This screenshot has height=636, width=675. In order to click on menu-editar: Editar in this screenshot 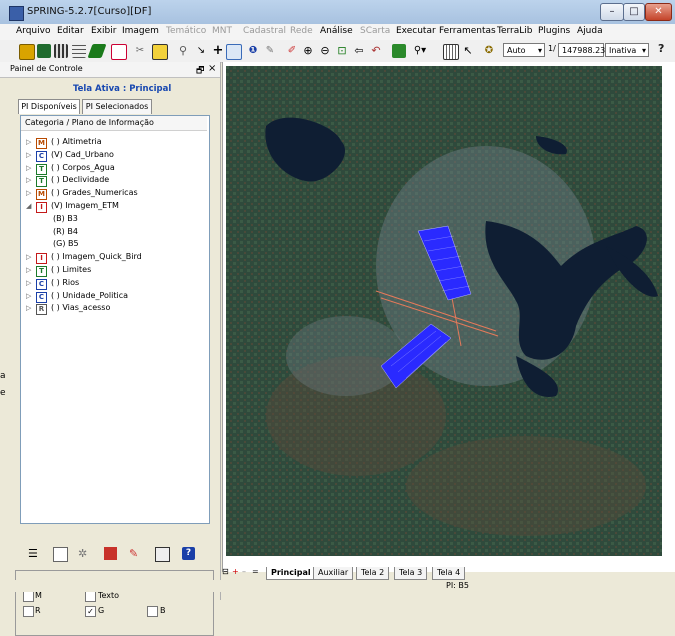, I will do `click(70, 31)`.